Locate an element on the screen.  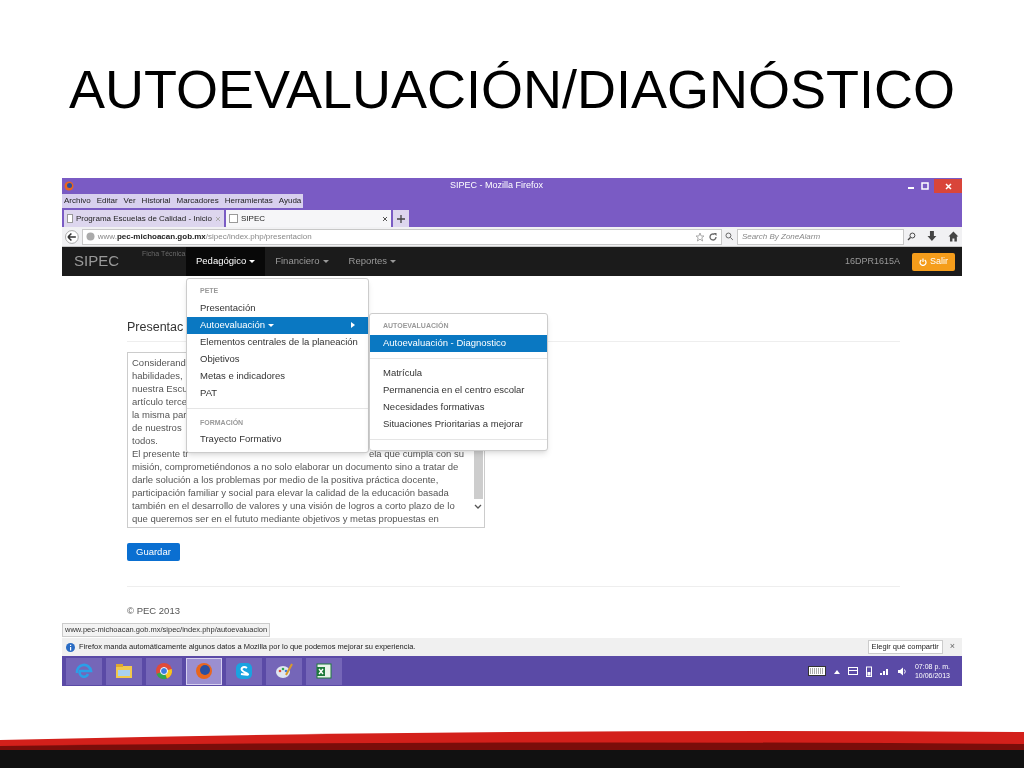
page-heading: Presentac is located at coordinates (155, 327).